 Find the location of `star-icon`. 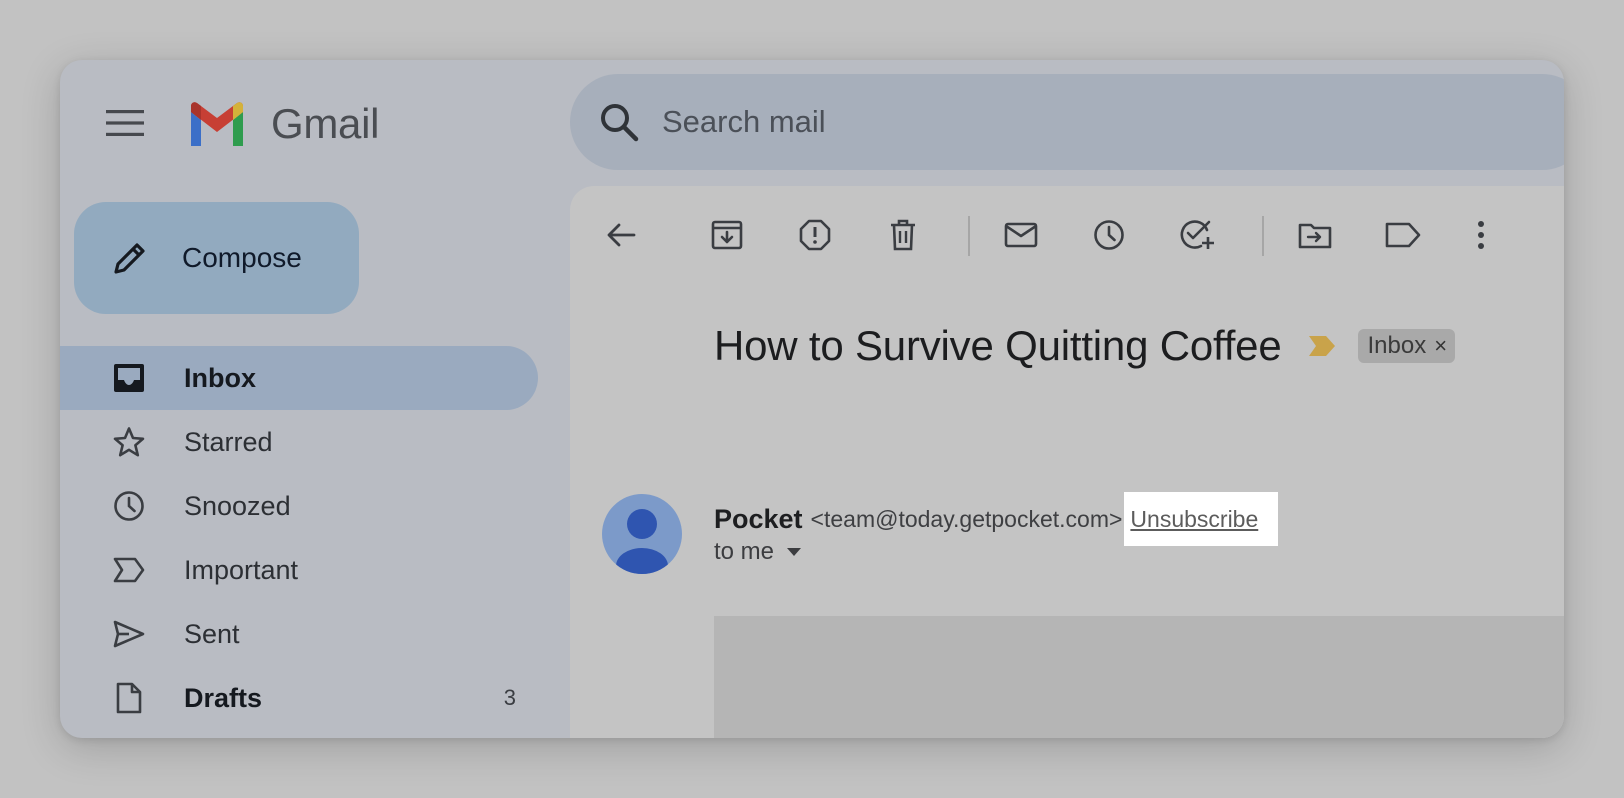

star-icon is located at coordinates (129, 442).